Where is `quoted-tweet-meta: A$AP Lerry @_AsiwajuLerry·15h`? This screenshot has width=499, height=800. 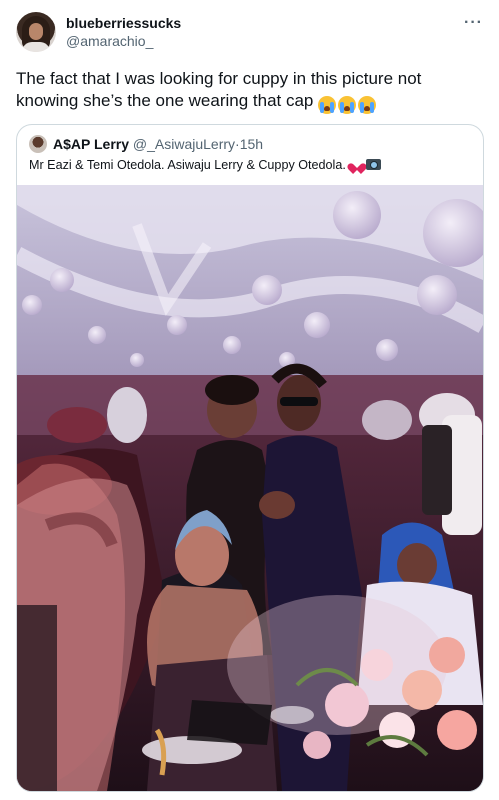
quoted-tweet-meta: A$AP Lerry @_AsiwajuLerry·15h is located at coordinates (158, 144).